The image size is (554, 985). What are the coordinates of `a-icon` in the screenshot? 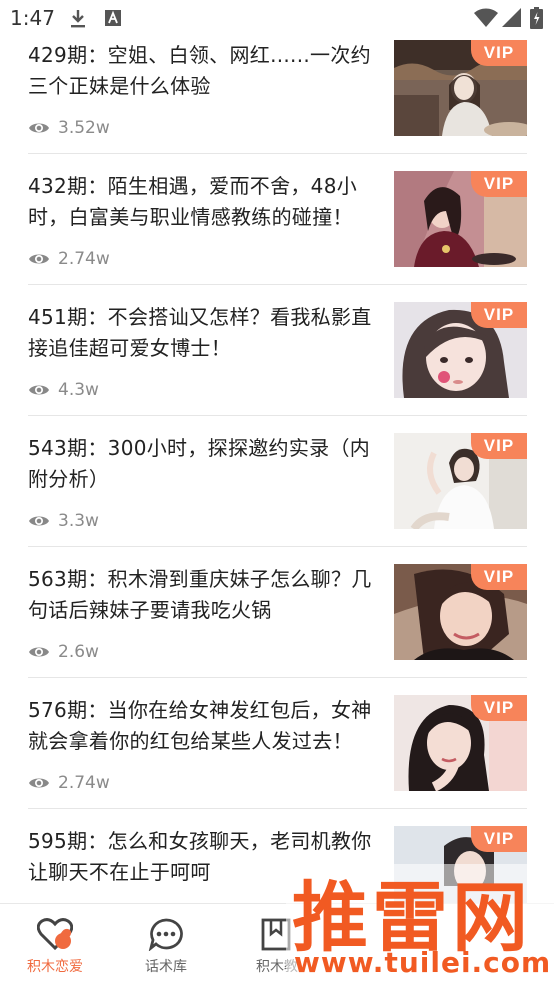 It's located at (113, 20).